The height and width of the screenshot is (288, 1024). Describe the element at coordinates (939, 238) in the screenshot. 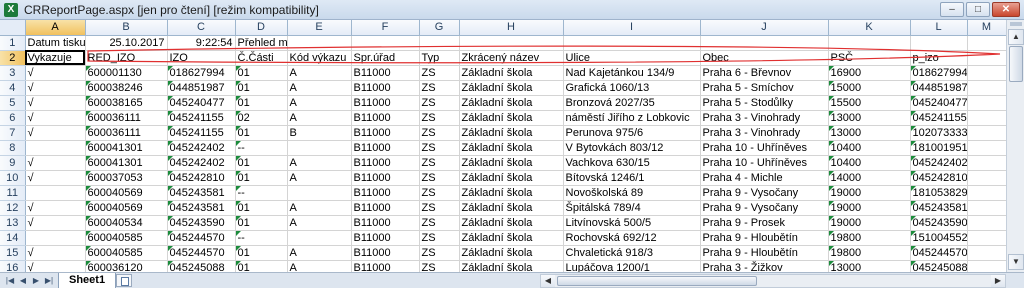

I see `cell: 151004552` at that location.